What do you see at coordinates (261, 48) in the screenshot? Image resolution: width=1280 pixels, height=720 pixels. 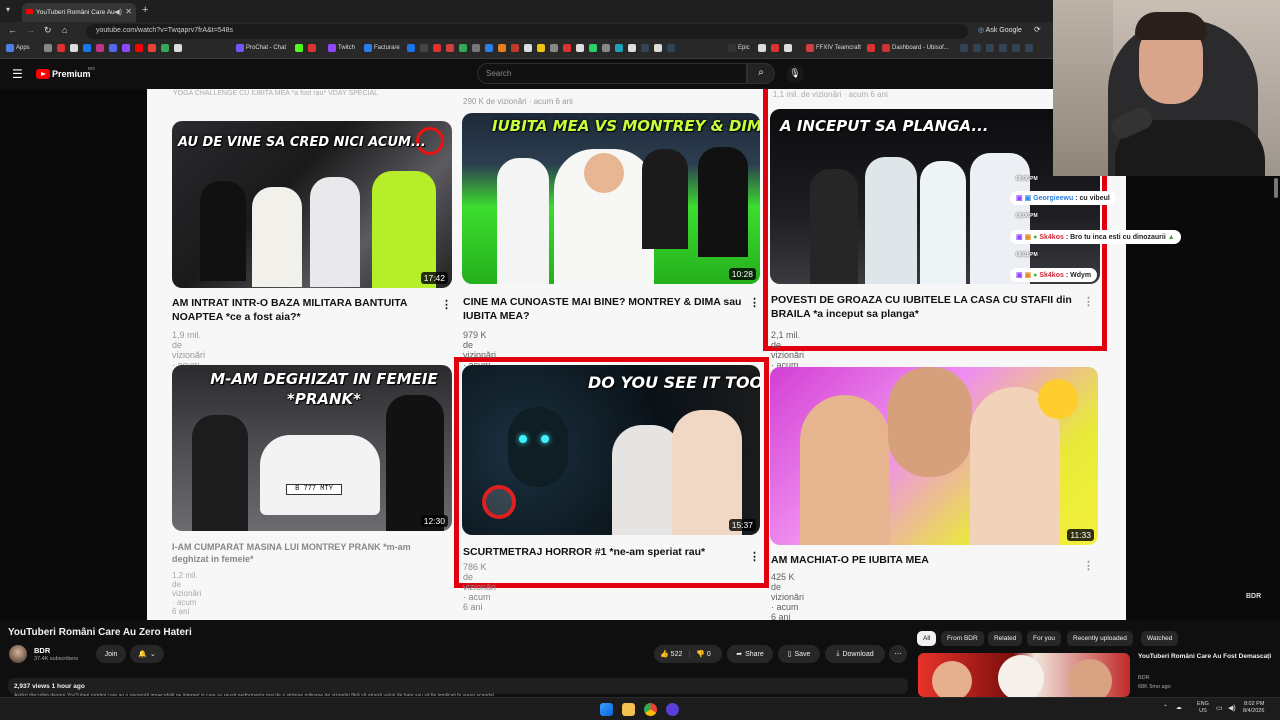 I see `bookmark-prochat: ProChat - Chat` at bounding box center [261, 48].